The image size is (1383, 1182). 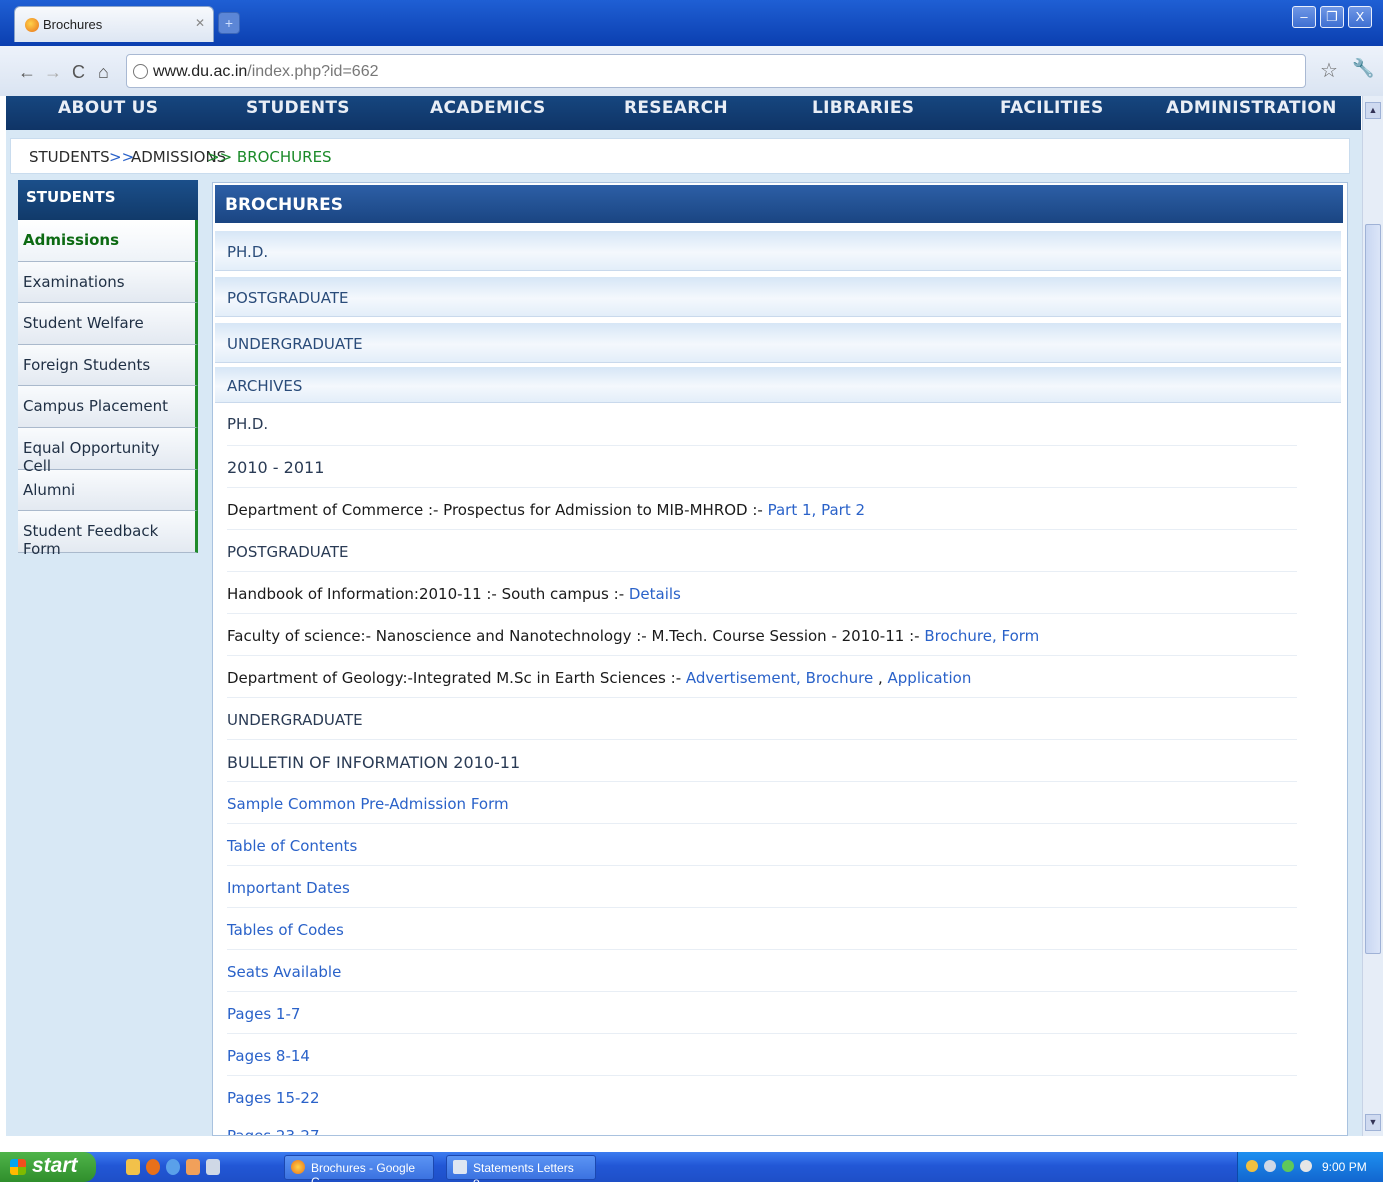 I want to click on sidebar-item-alumni: Alumni, so click(x=108, y=490).